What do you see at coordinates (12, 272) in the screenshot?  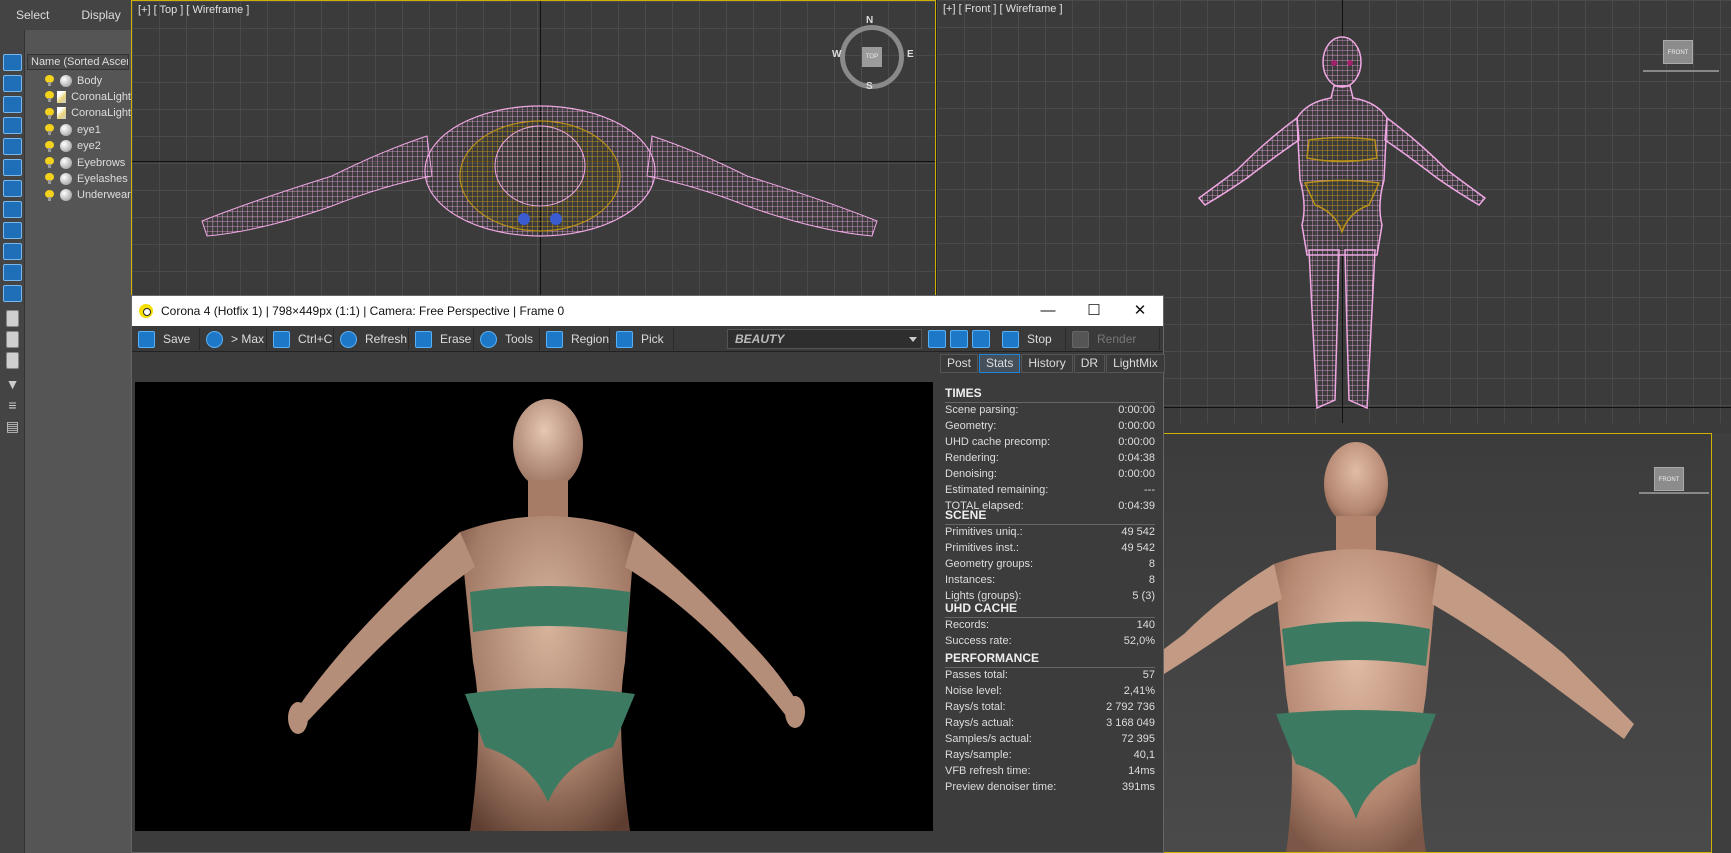 I see `display-frozen-icon` at bounding box center [12, 272].